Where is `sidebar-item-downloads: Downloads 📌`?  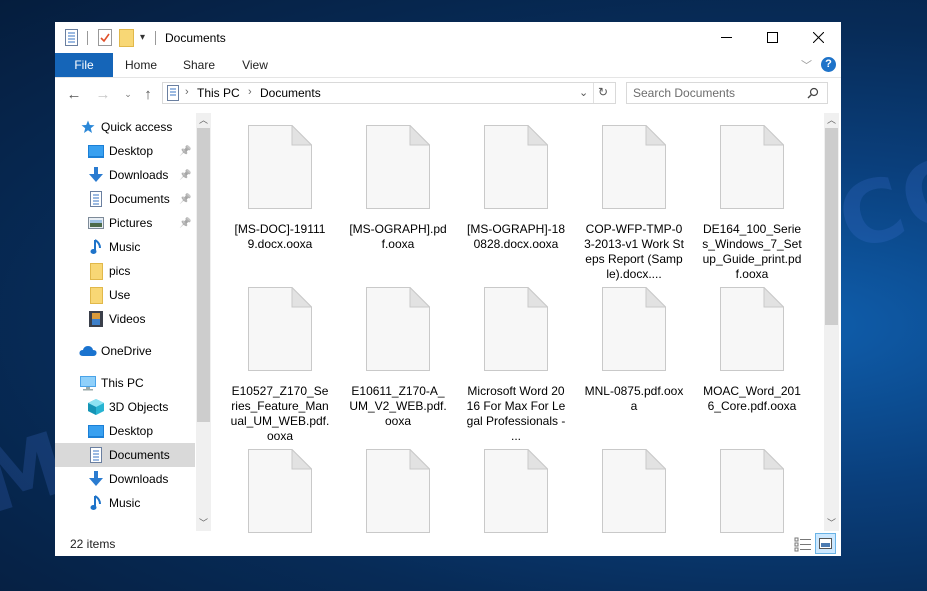
sidebar-item-downloads: Downloads 📌 is located at coordinates (125, 175).